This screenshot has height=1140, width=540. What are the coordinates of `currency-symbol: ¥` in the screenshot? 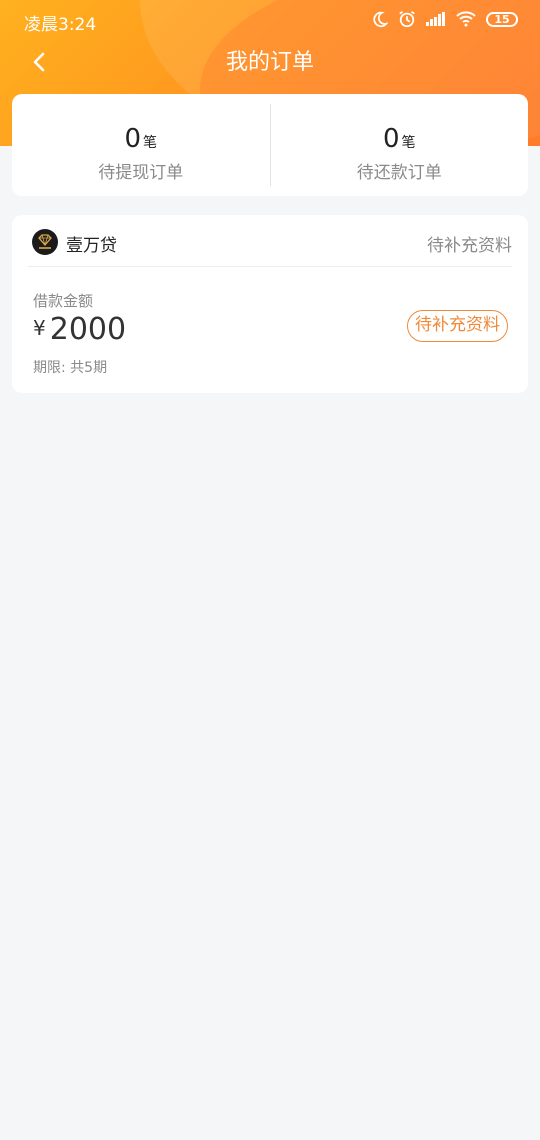 It's located at (39, 328).